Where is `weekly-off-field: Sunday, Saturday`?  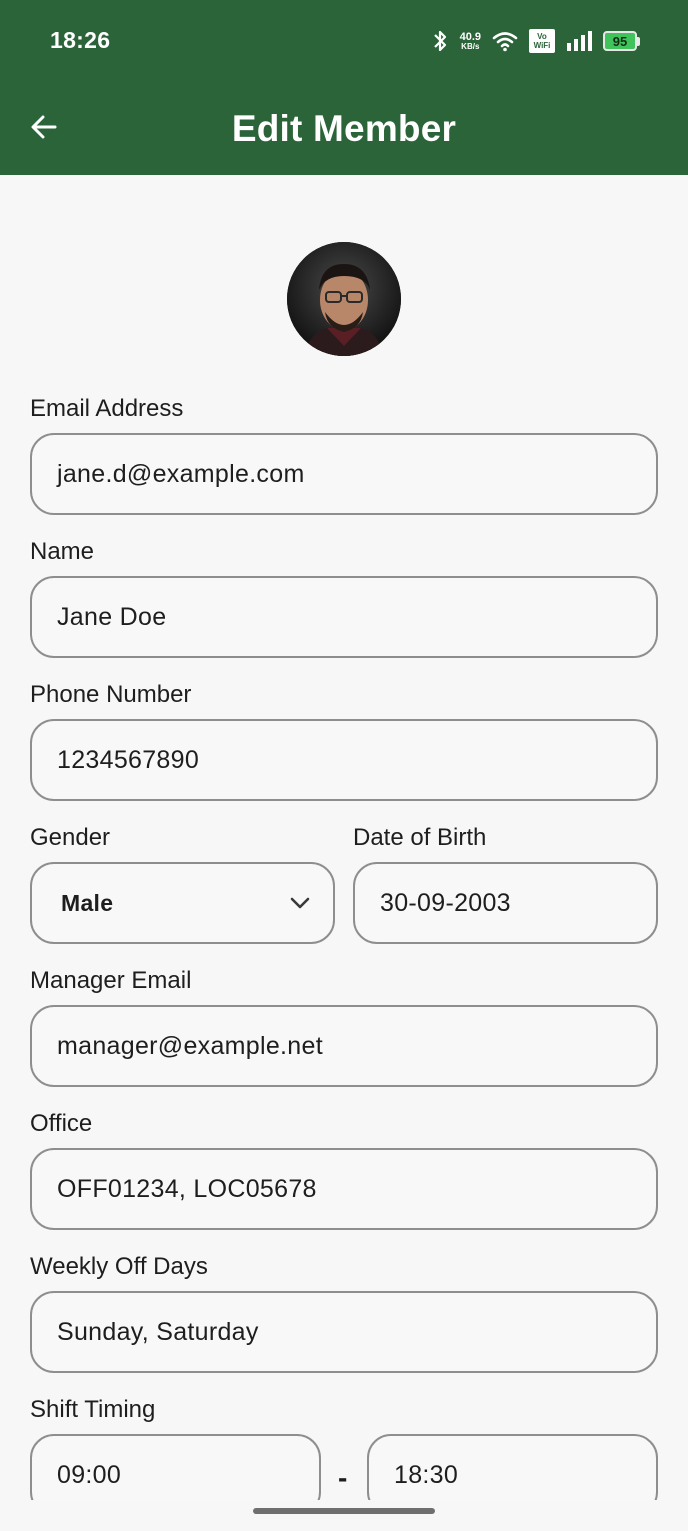
weekly-off-field: Sunday, Saturday is located at coordinates (344, 1332).